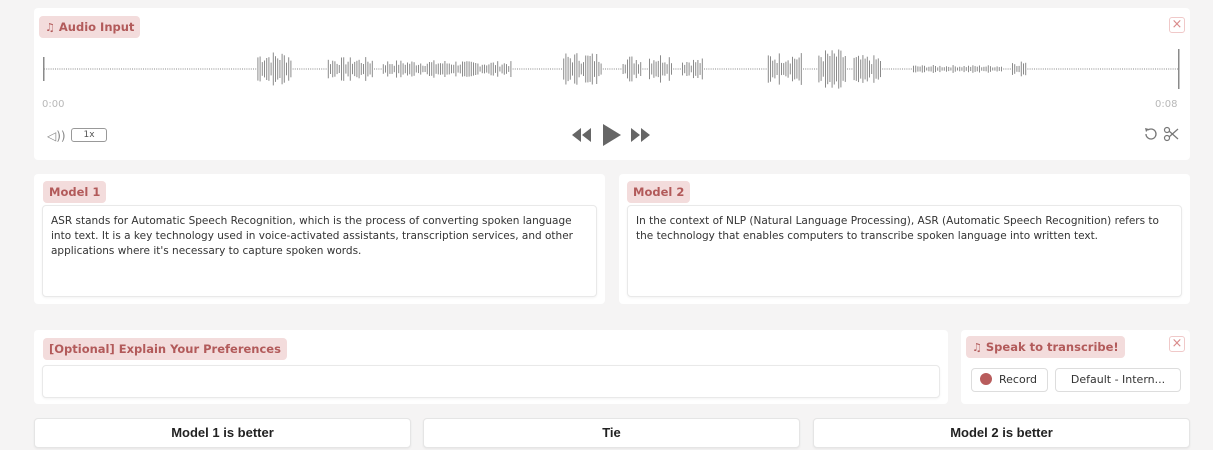  I want to click on time-start: 0:00, so click(53, 104).